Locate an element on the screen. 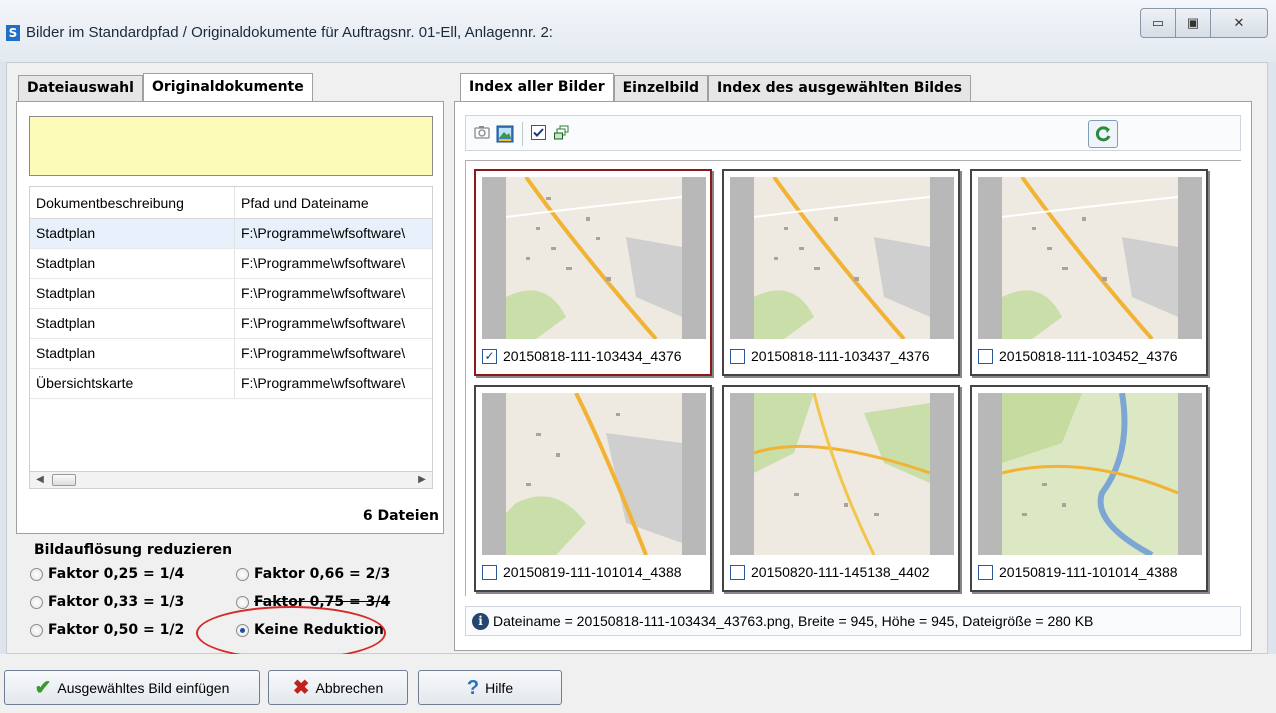 Image resolution: width=1276 pixels, height=713 pixels. refresh-button is located at coordinates (1103, 134).